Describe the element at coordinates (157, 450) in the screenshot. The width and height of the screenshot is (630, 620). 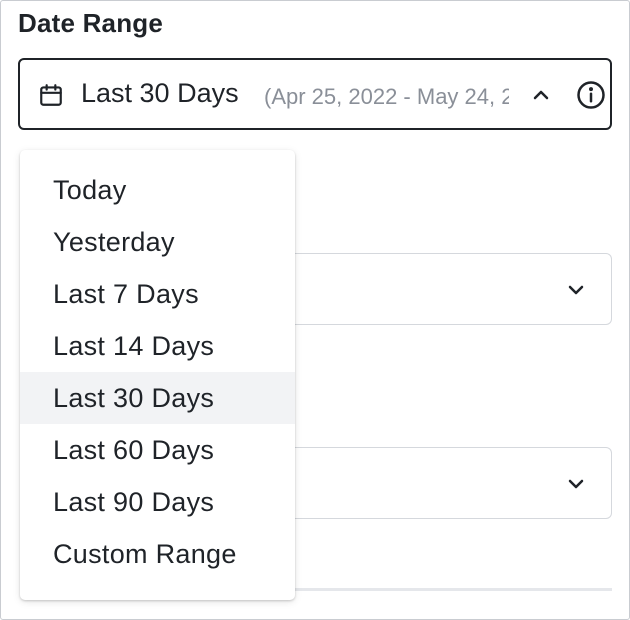
I see `menu-item-last-60-days: Last 60 Days` at that location.